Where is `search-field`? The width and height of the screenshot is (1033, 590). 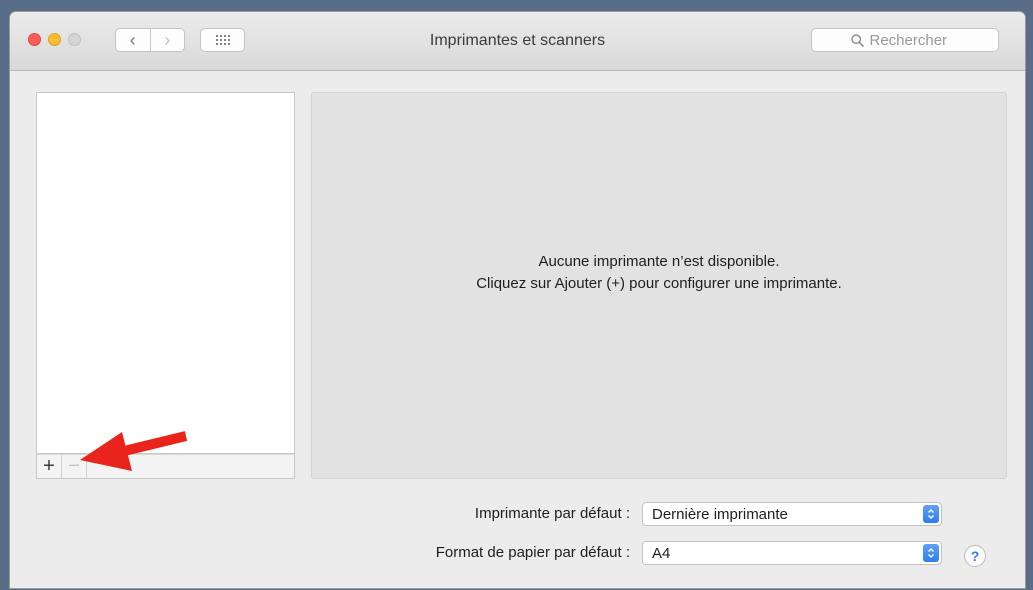 search-field is located at coordinates (905, 40).